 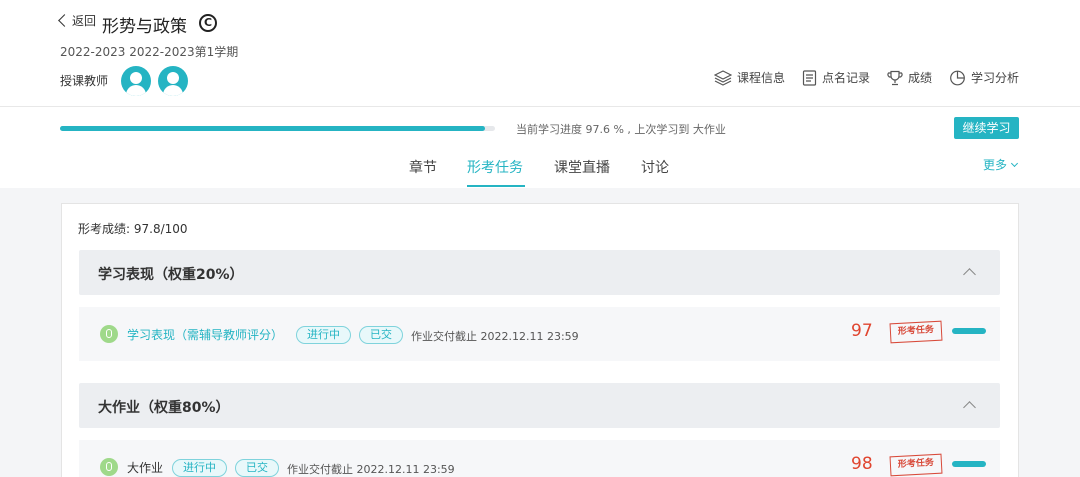 I want to click on attendance-record-label: 点名记录, so click(x=846, y=78).